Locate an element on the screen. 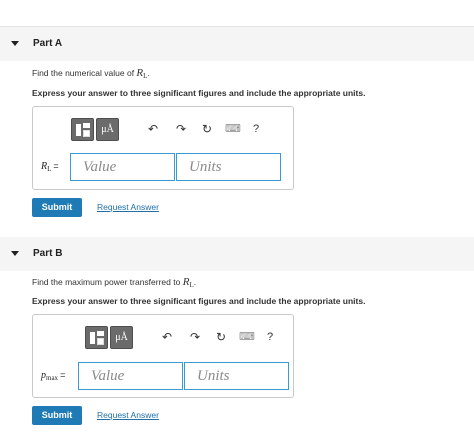 The width and height of the screenshot is (474, 442). field-sub: max is located at coordinates (52, 378).